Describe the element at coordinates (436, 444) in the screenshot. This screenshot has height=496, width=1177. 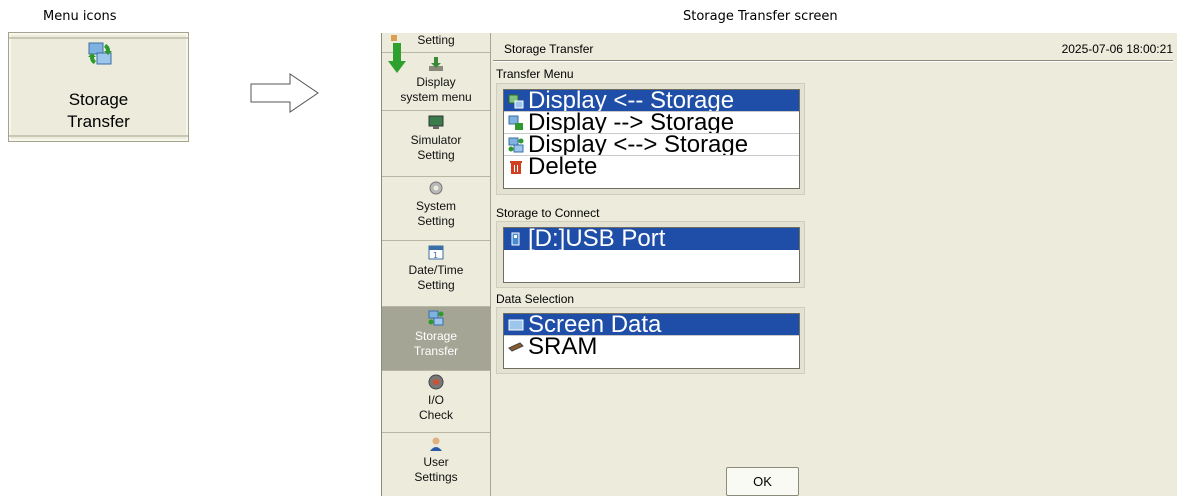
I see `user-icon` at that location.